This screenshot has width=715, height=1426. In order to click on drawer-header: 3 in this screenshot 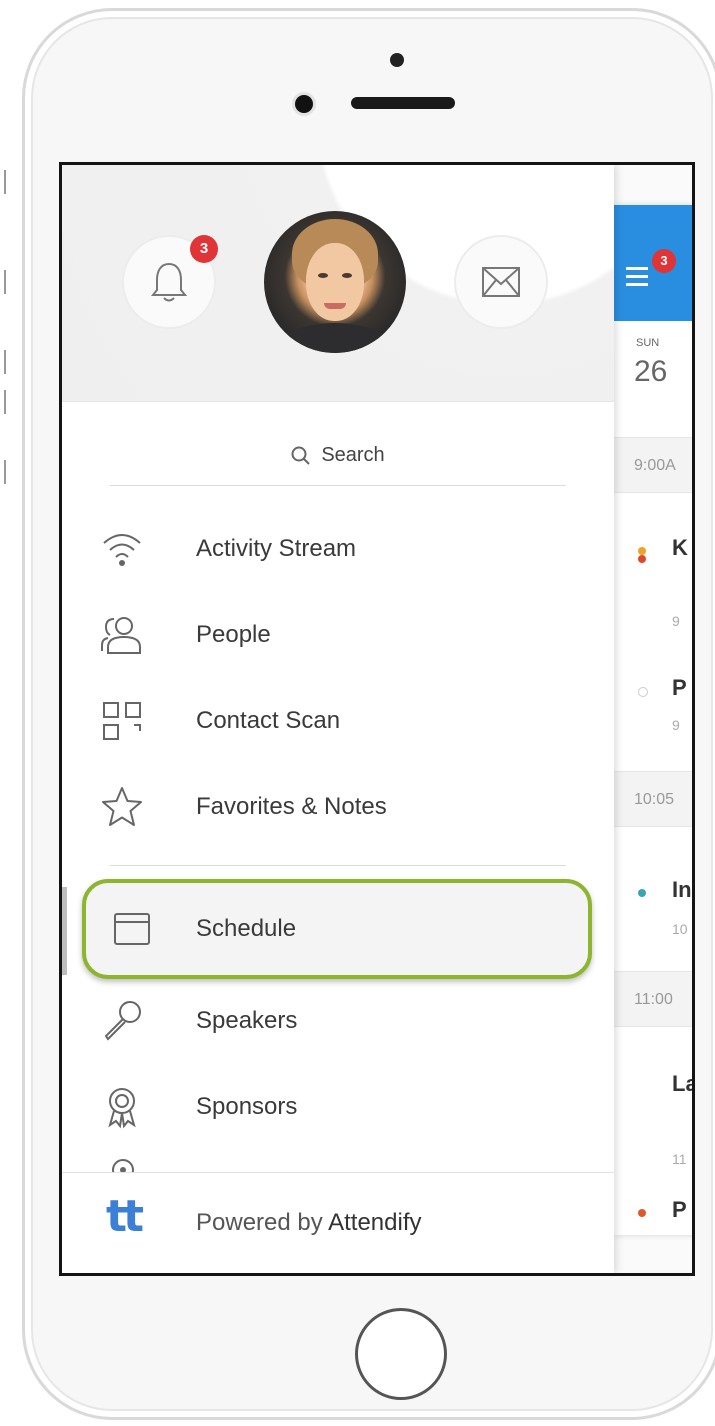, I will do `click(338, 283)`.